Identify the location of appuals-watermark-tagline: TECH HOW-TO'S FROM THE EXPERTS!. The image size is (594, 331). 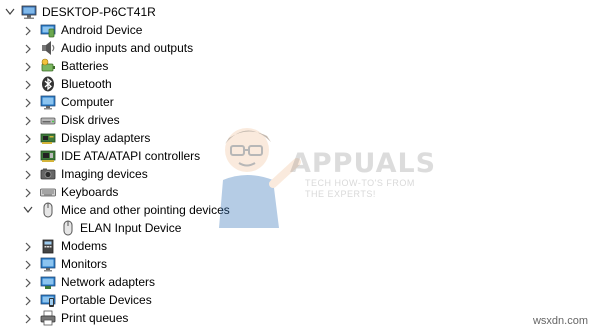
(360, 189).